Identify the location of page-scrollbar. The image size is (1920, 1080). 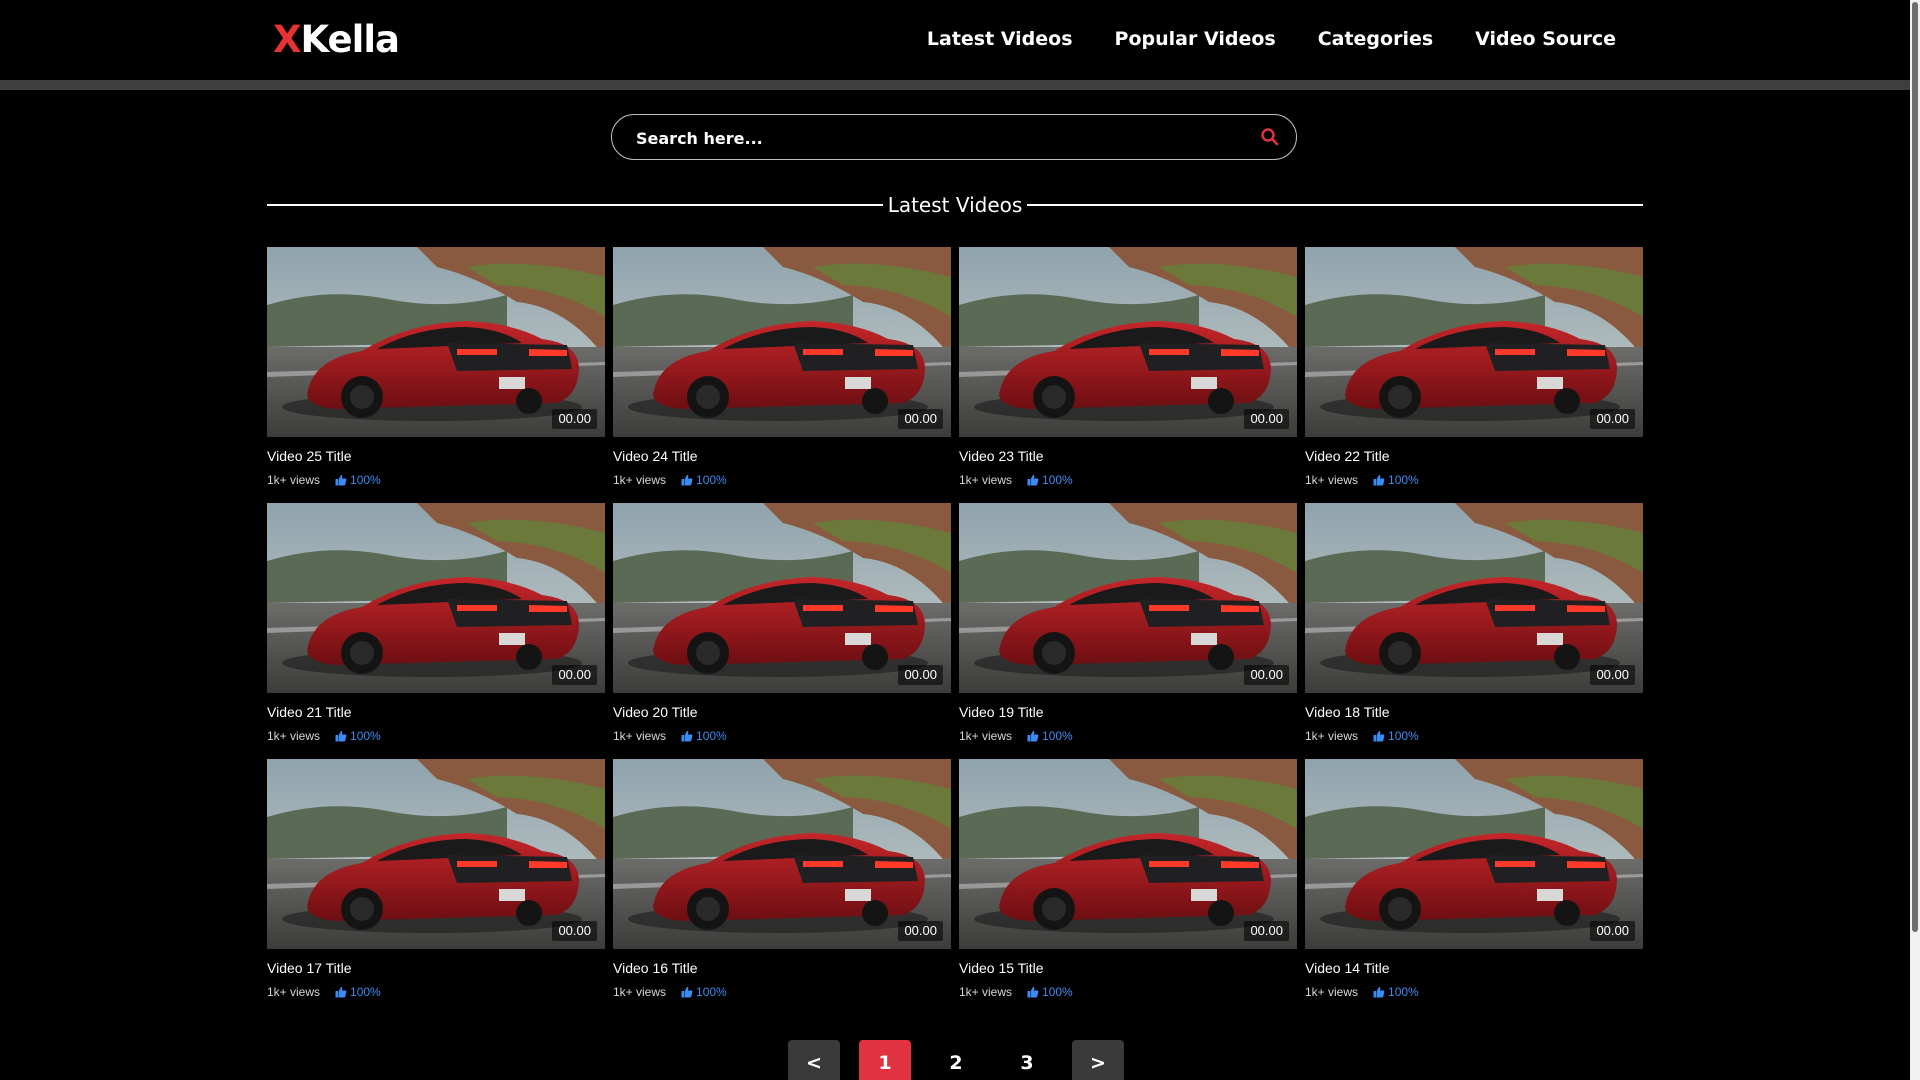
(1915, 540).